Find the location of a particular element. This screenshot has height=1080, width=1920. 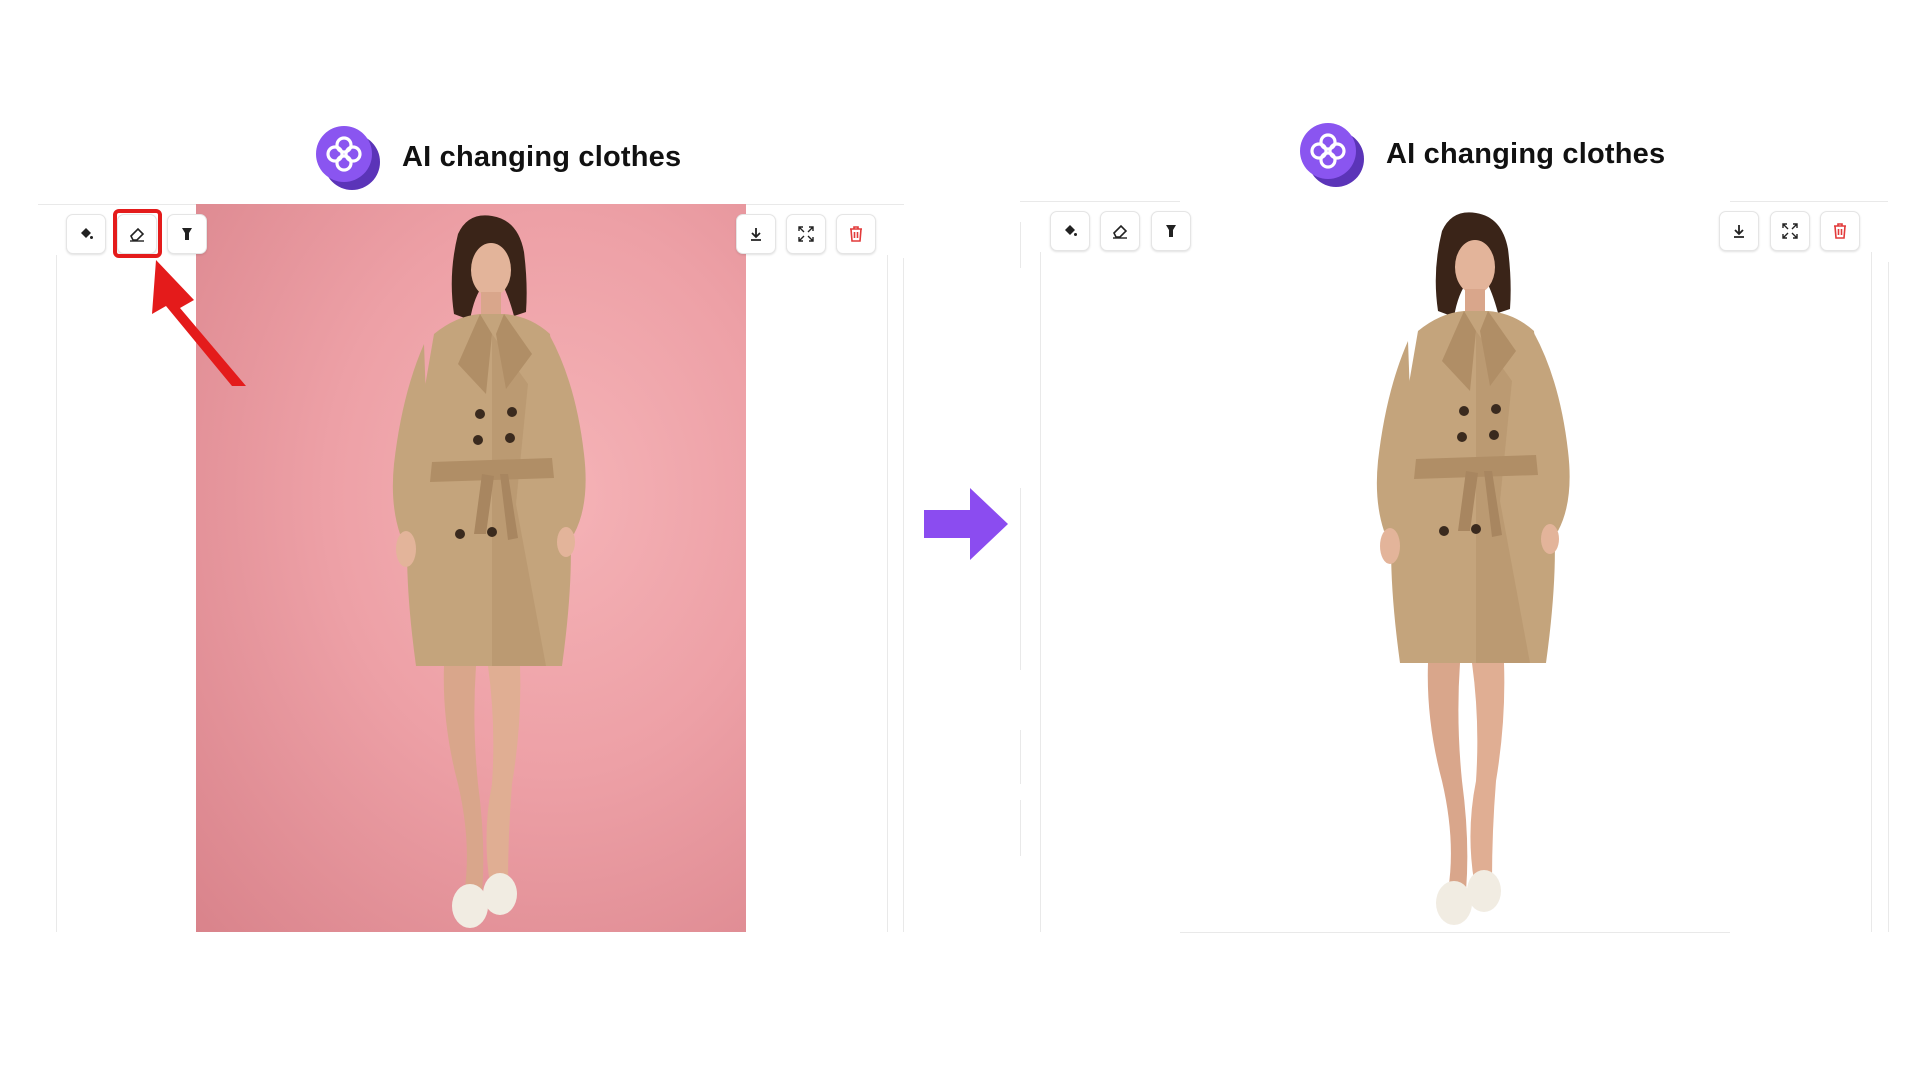

right-panel-header: AI changing clothes is located at coordinates (1483, 155).